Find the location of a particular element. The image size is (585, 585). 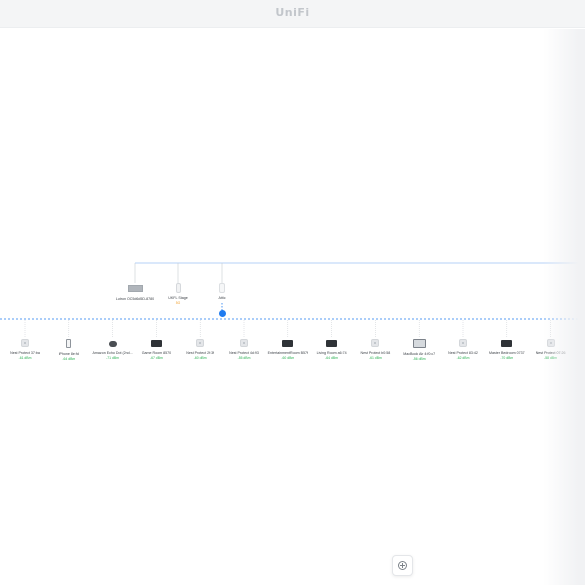

zoom-in-button is located at coordinates (402, 565).